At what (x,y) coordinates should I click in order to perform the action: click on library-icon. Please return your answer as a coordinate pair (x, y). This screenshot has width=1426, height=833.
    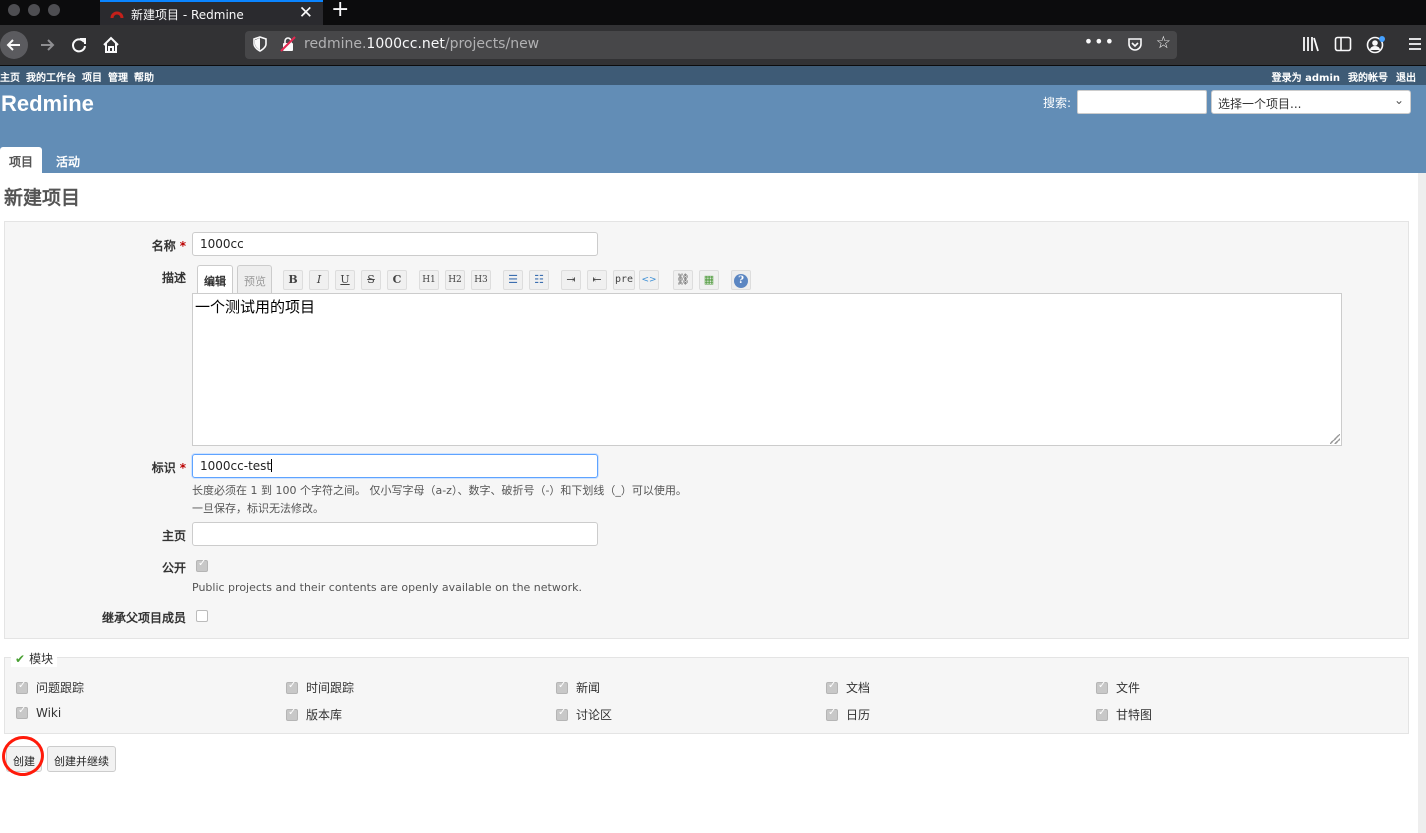
    Looking at the image, I should click on (1311, 44).